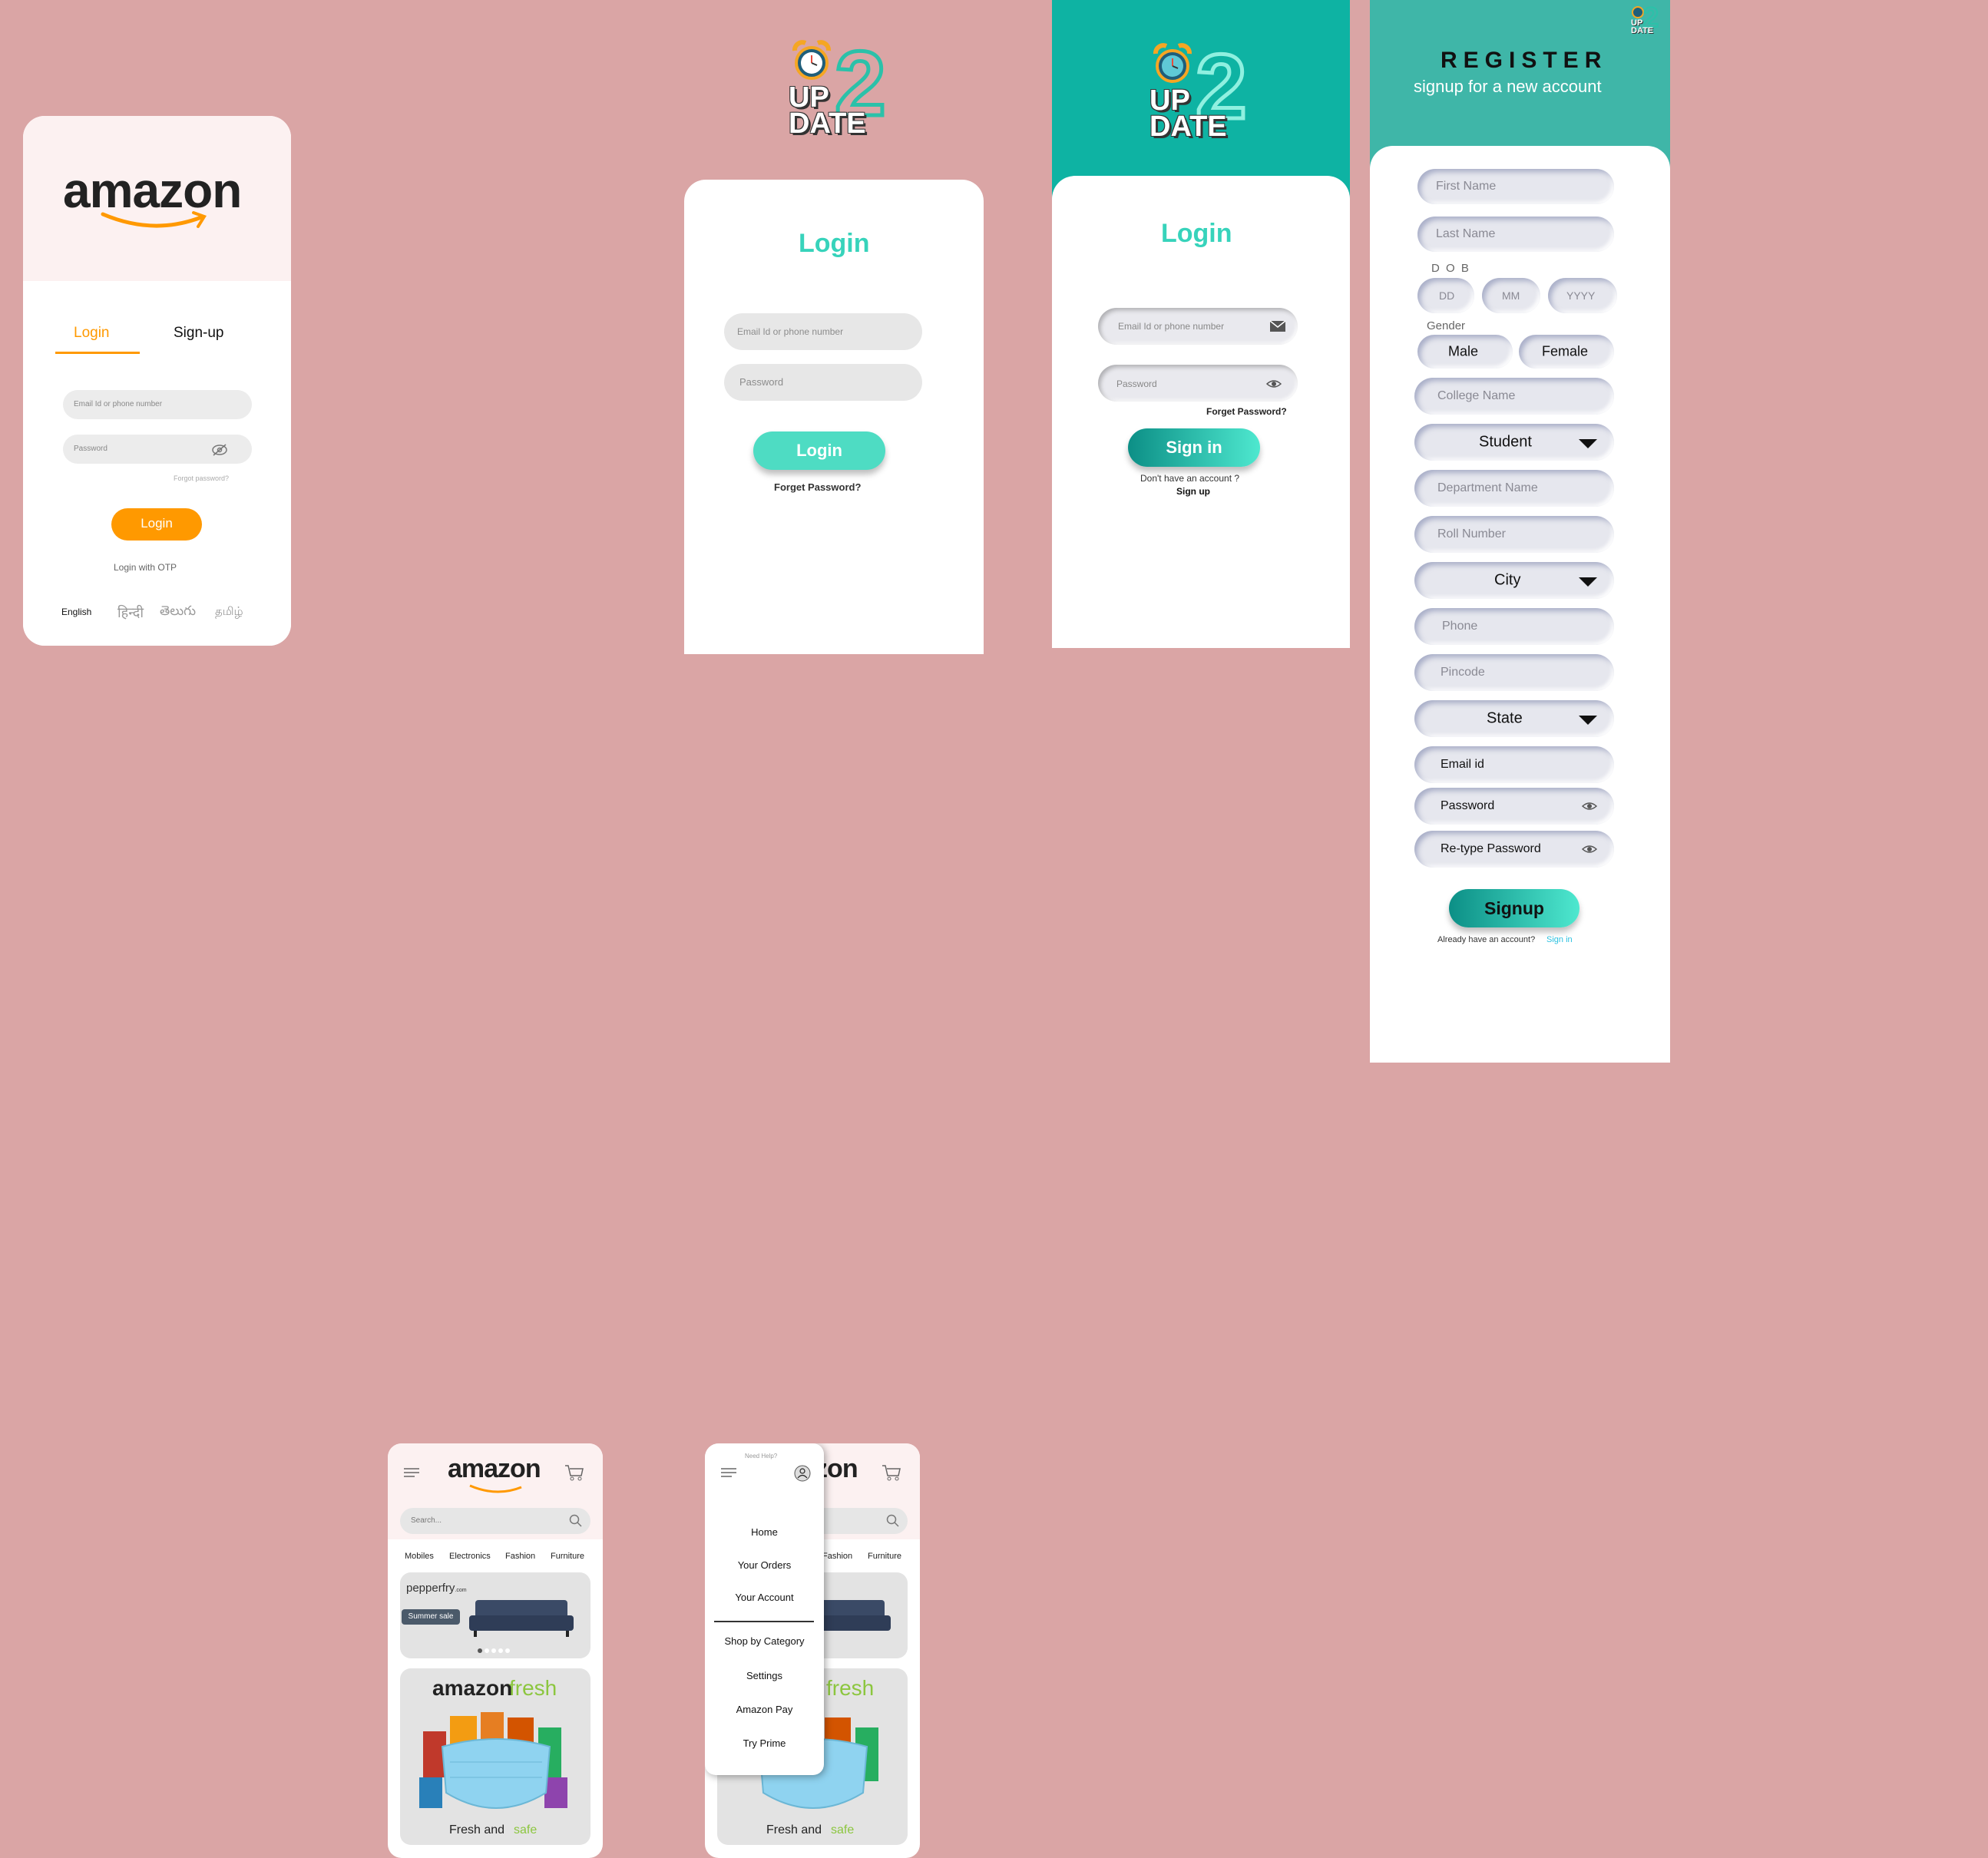 Image resolution: width=1988 pixels, height=1858 pixels. What do you see at coordinates (219, 450) in the screenshot?
I see `eye-off-icon` at bounding box center [219, 450].